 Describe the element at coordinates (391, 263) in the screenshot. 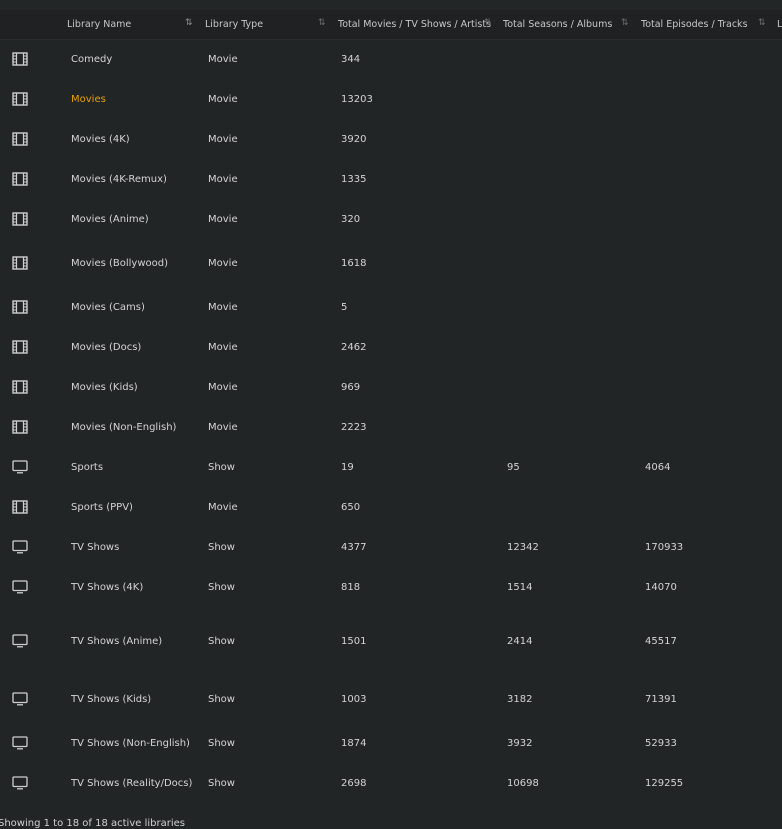

I see `table-row: Movies (Bollywood) Movie 1618` at that location.